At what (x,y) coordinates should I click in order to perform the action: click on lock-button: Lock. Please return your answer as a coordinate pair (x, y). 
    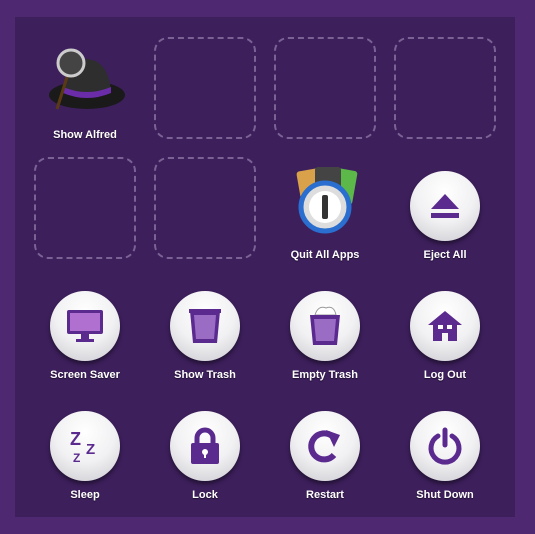
    Looking at the image, I should click on (205, 463).